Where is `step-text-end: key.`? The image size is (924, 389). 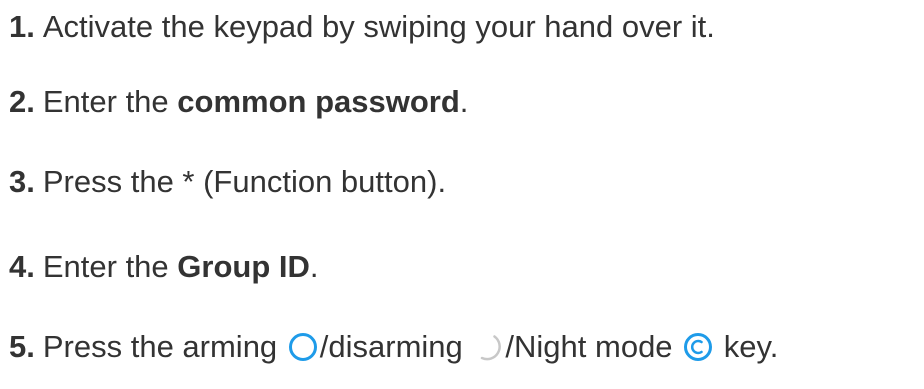 step-text-end: key. is located at coordinates (747, 346).